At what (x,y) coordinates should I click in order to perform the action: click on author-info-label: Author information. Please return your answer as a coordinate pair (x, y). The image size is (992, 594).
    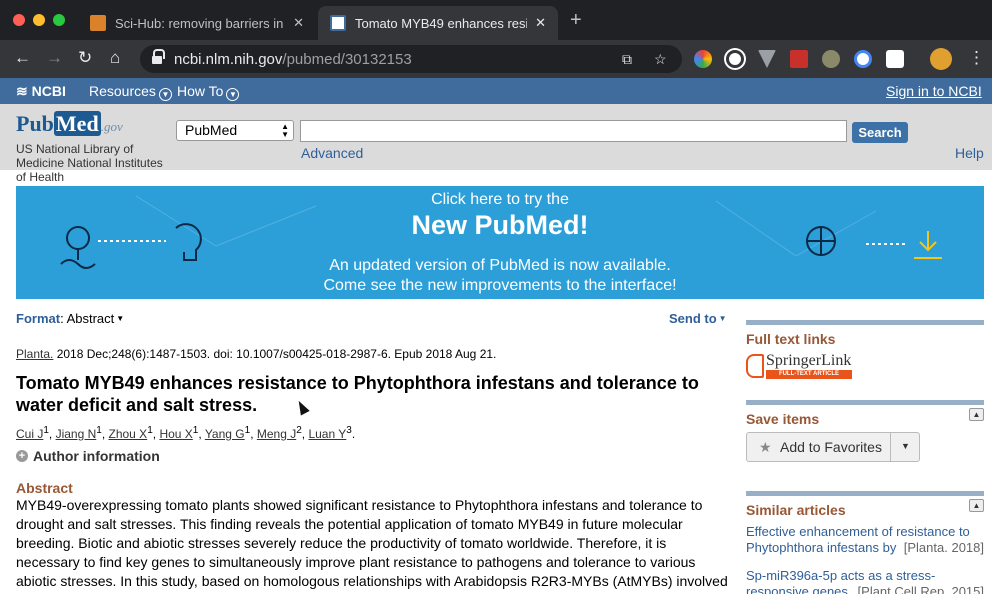
    Looking at the image, I should click on (96, 456).